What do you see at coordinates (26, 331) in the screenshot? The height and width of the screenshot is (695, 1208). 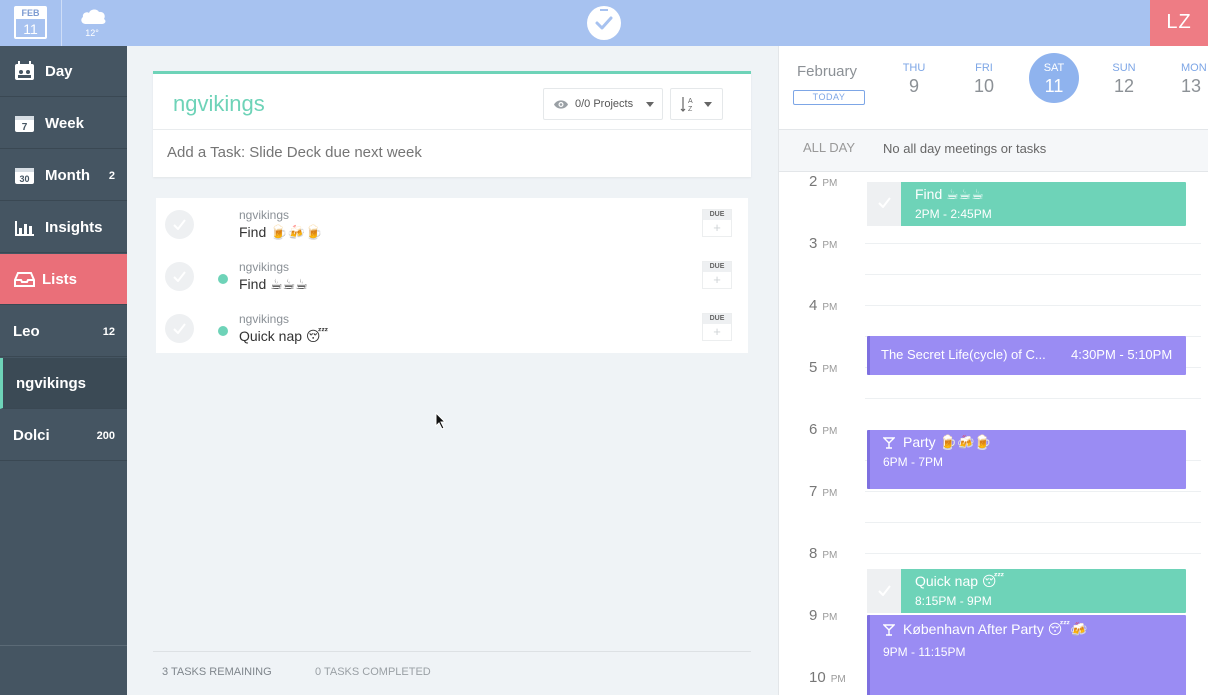 I see `list-label: Leo` at bounding box center [26, 331].